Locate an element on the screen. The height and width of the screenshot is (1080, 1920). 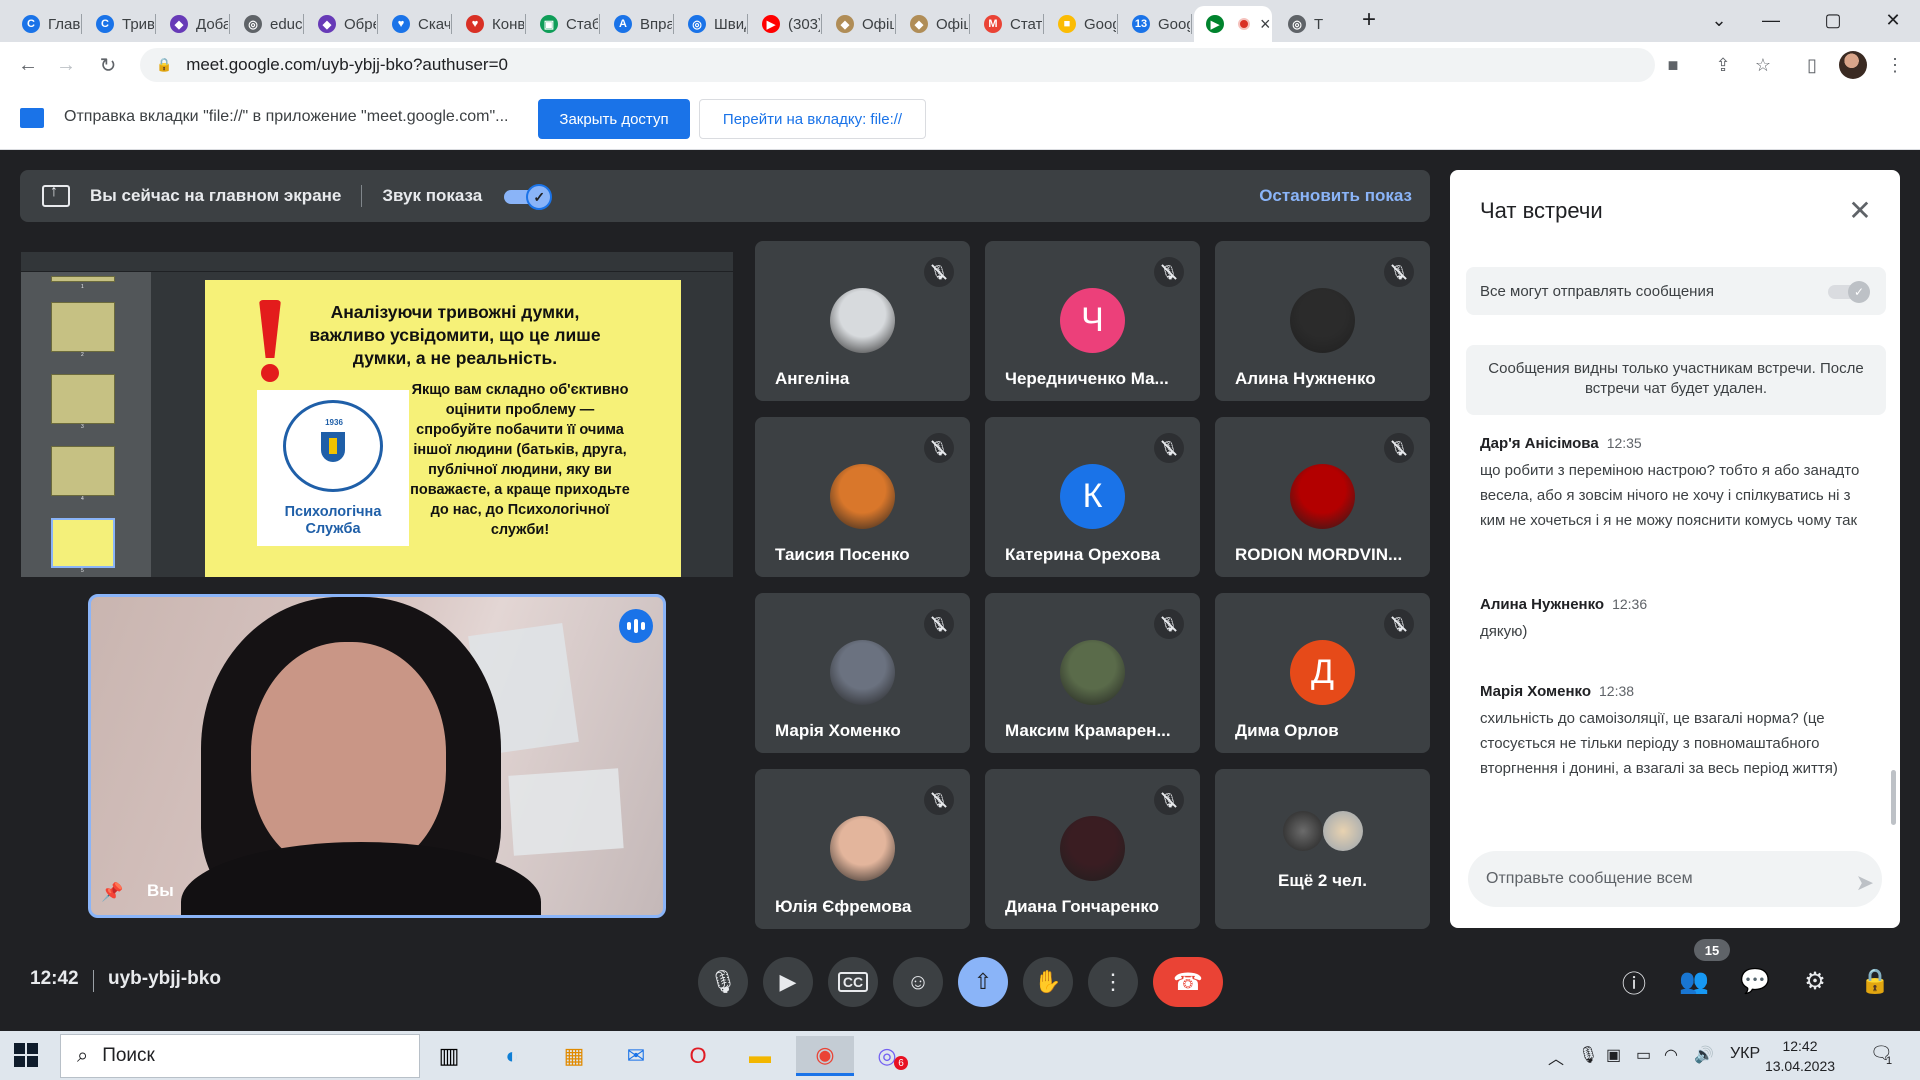
participant-tile: 🎙 Диана Гончаренко is located at coordinates (1092, 849).